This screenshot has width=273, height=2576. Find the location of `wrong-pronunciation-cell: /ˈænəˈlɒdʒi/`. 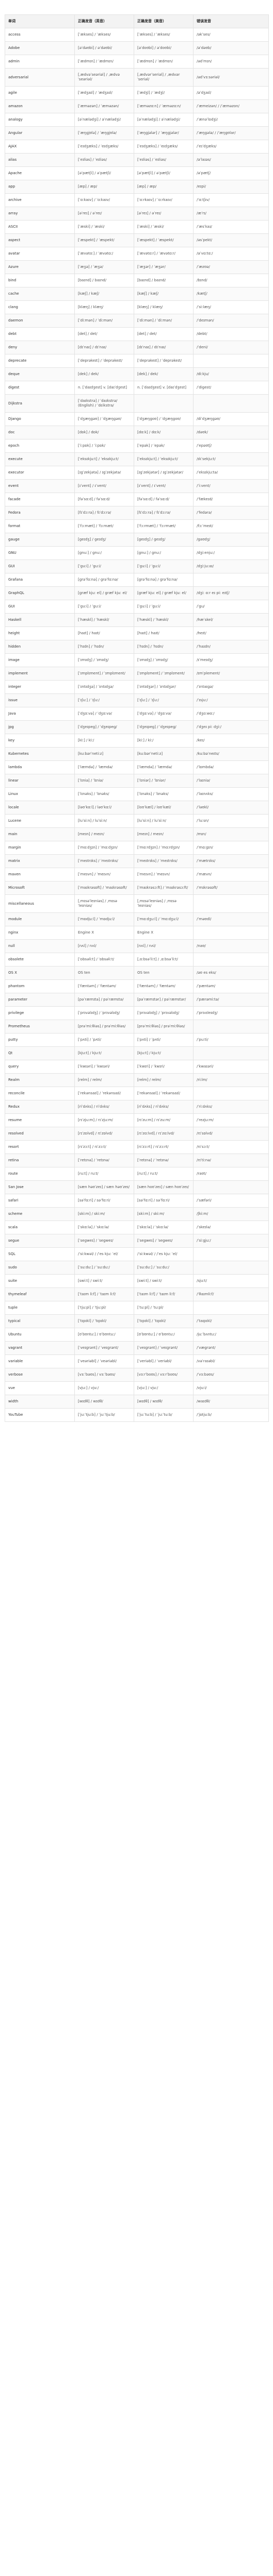

wrong-pronunciation-cell: /ˈænəˈlɒdʒi/ is located at coordinates (231, 120).